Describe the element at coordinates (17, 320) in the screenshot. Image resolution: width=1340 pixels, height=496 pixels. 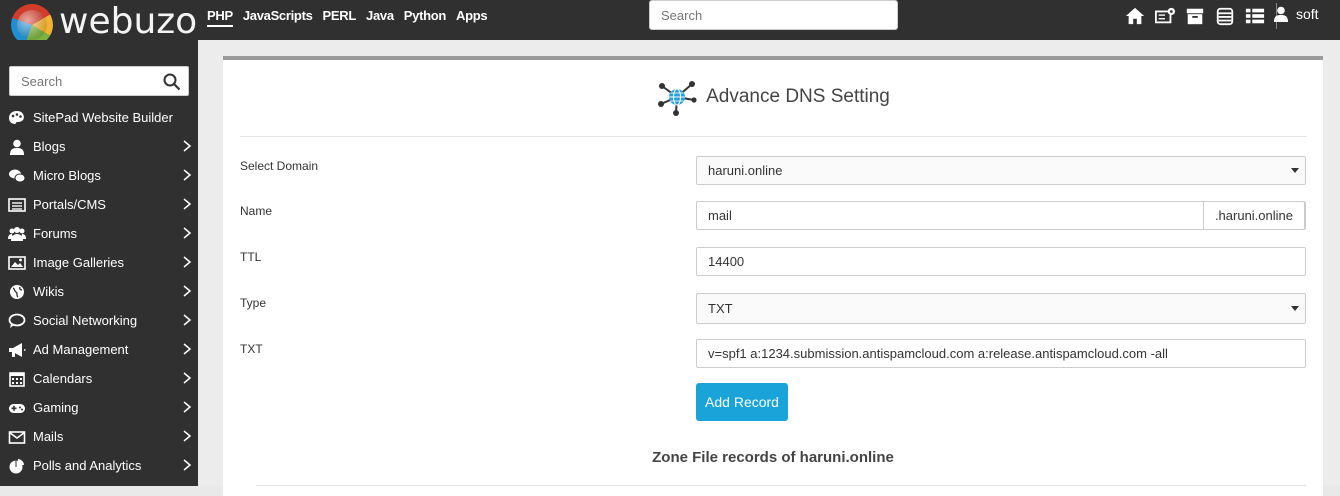
I see `comment-icon` at that location.